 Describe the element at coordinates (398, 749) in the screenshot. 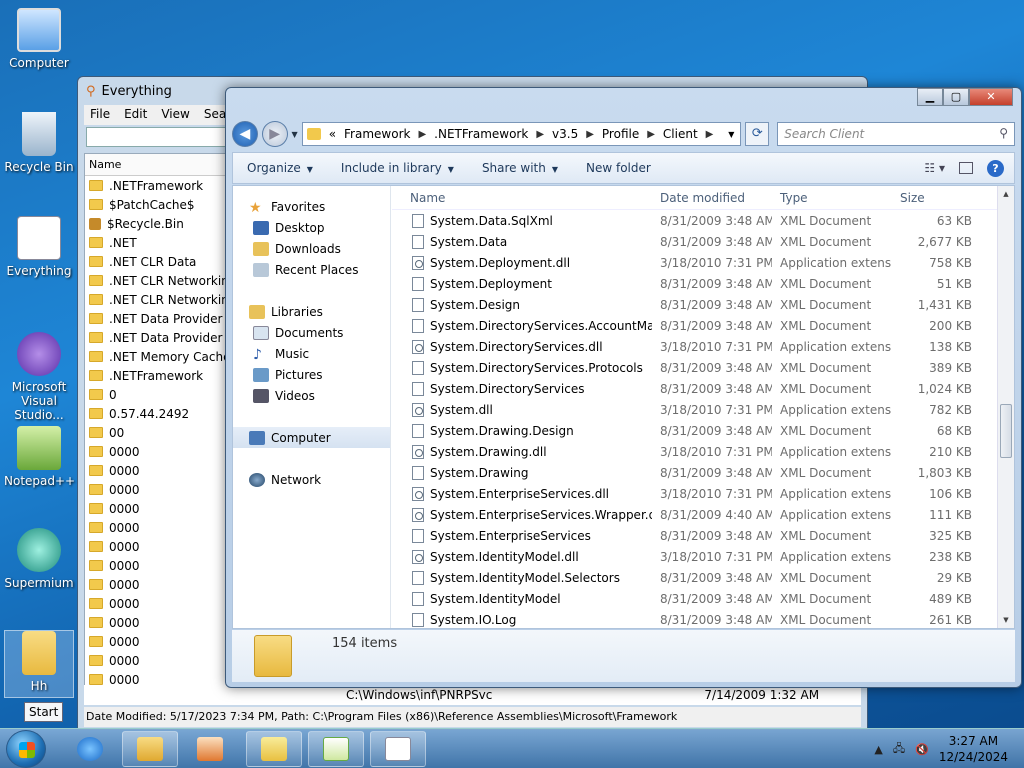

I see `taskbar-everything` at that location.